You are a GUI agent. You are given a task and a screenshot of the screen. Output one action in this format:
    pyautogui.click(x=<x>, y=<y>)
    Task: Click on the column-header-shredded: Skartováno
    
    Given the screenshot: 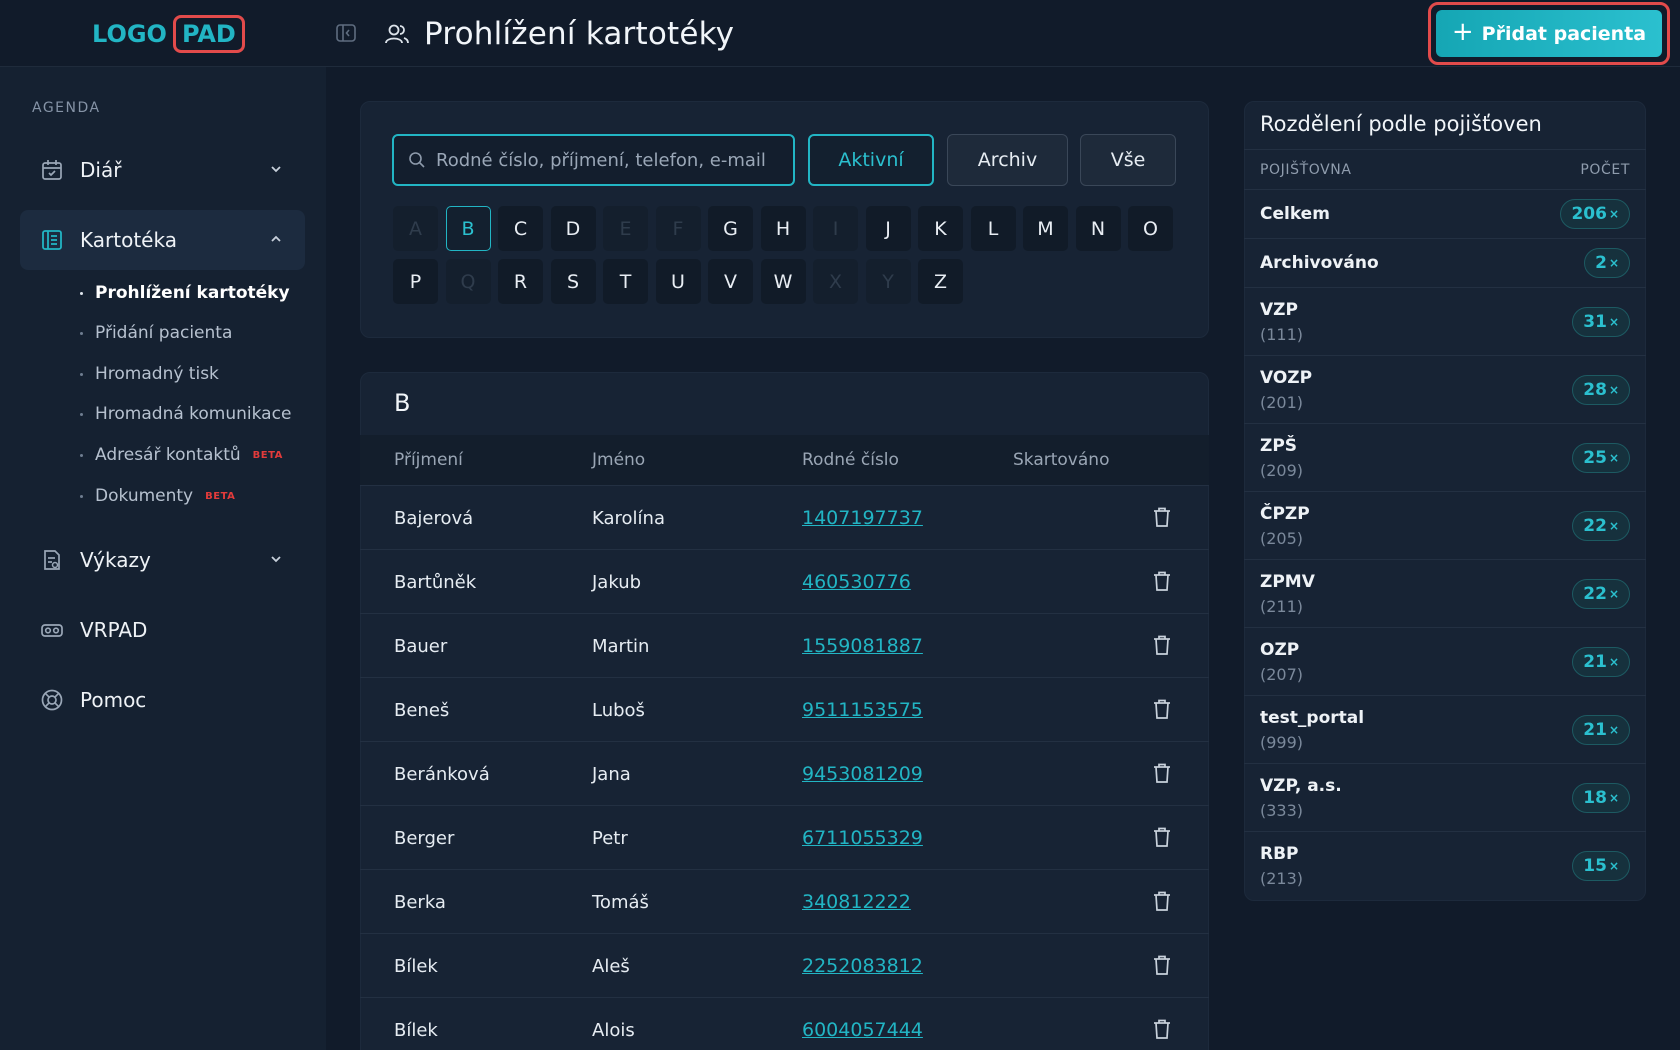 What is the action you would take?
    pyautogui.click(x=1061, y=460)
    